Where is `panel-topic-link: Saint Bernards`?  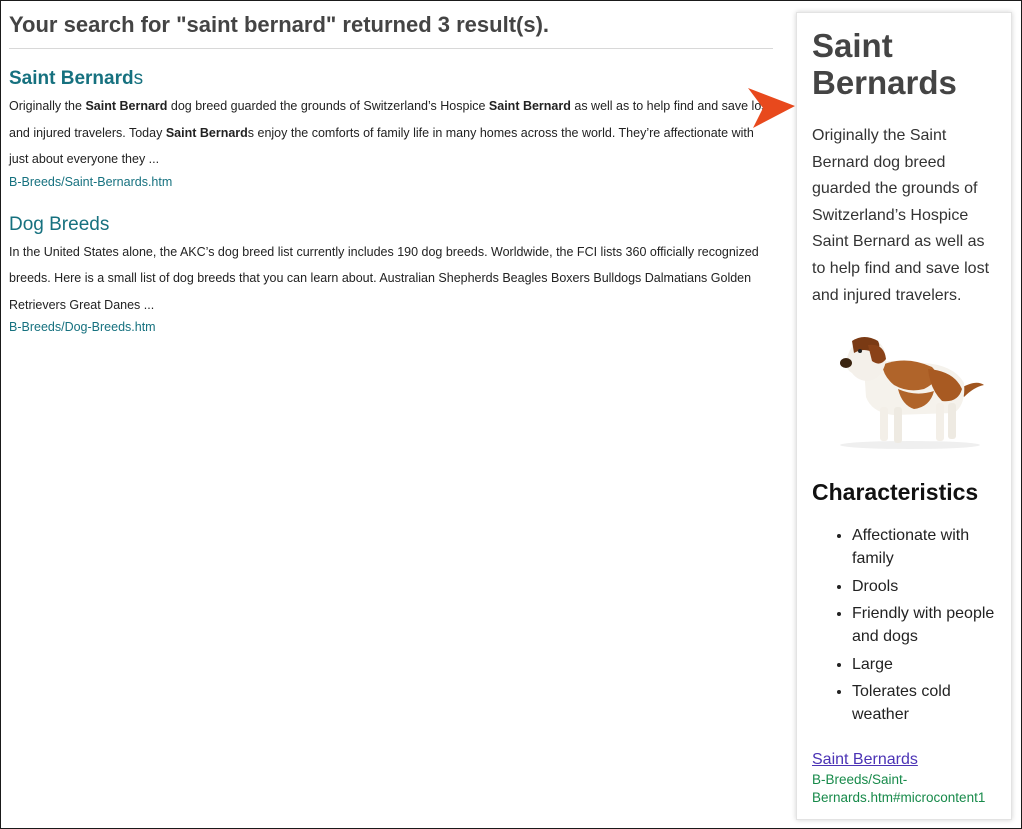
panel-topic-link: Saint Bernards is located at coordinates (865, 760).